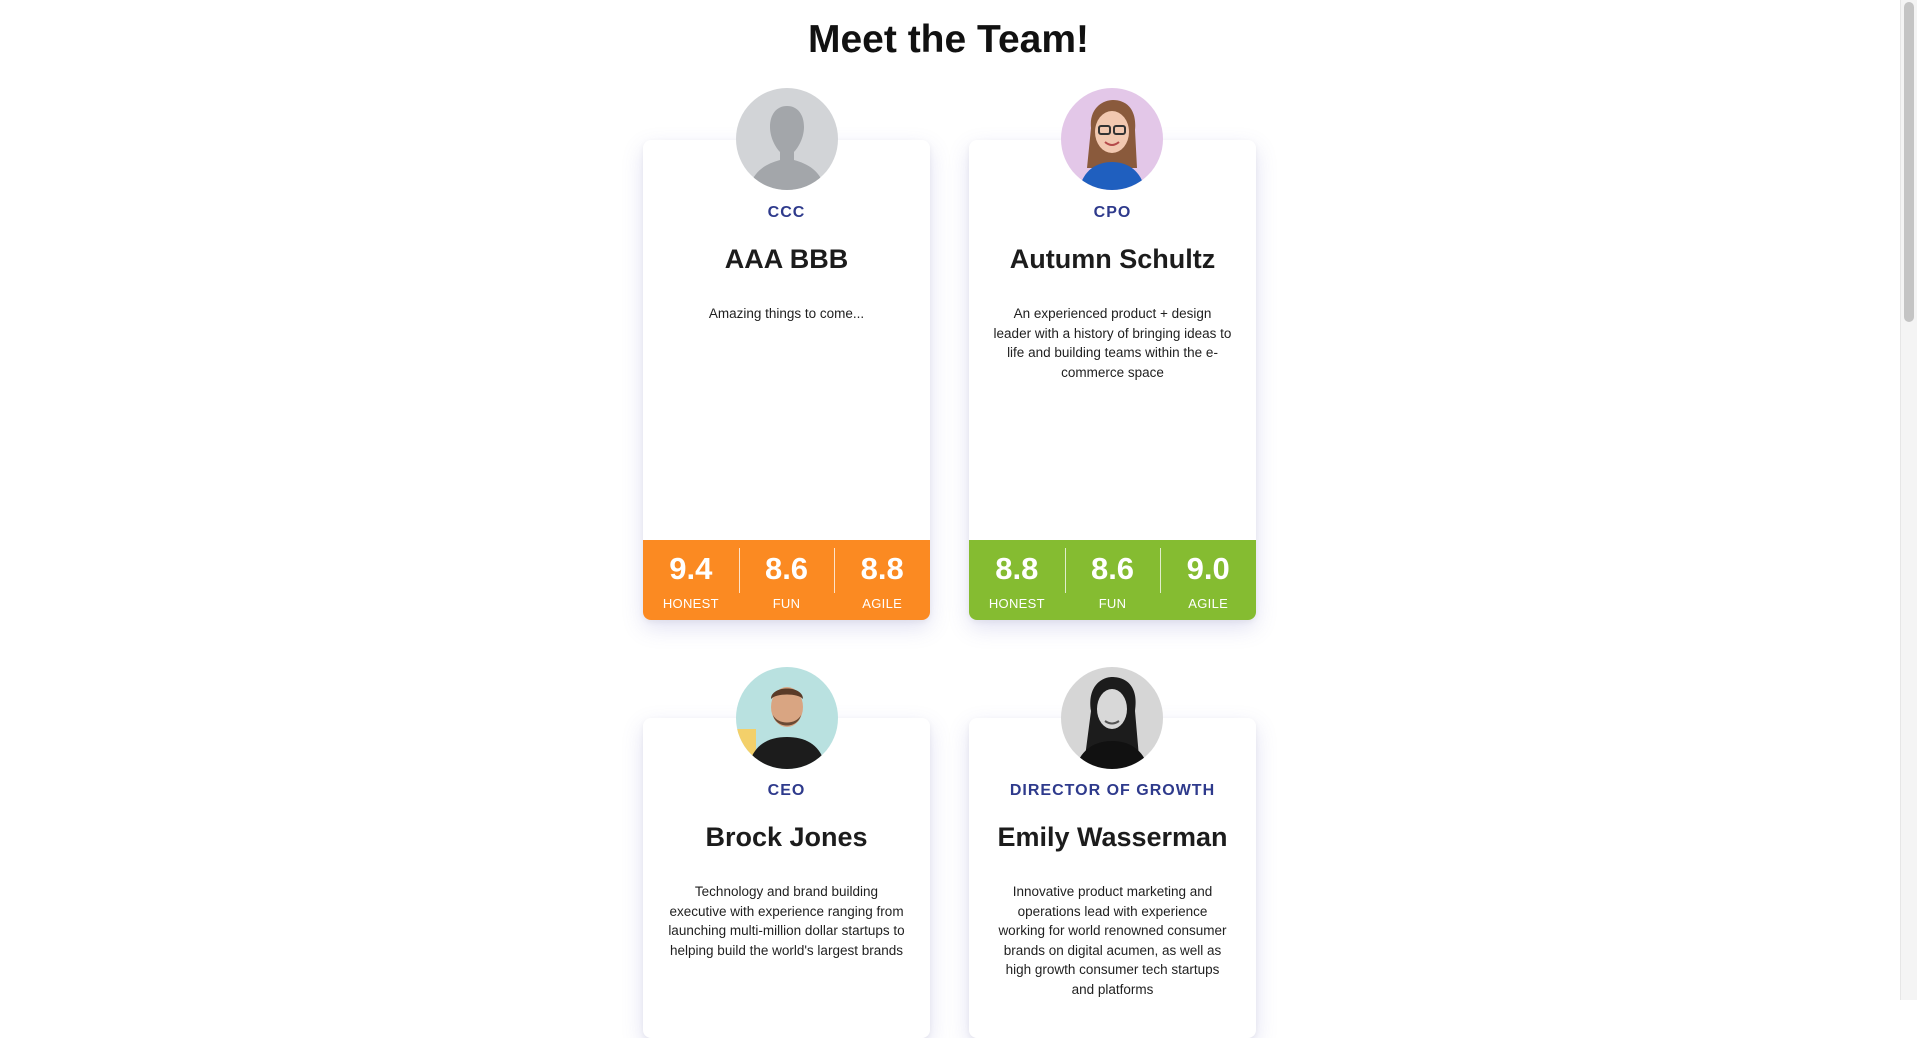  What do you see at coordinates (1908, 500) in the screenshot?
I see `scrollbar` at bounding box center [1908, 500].